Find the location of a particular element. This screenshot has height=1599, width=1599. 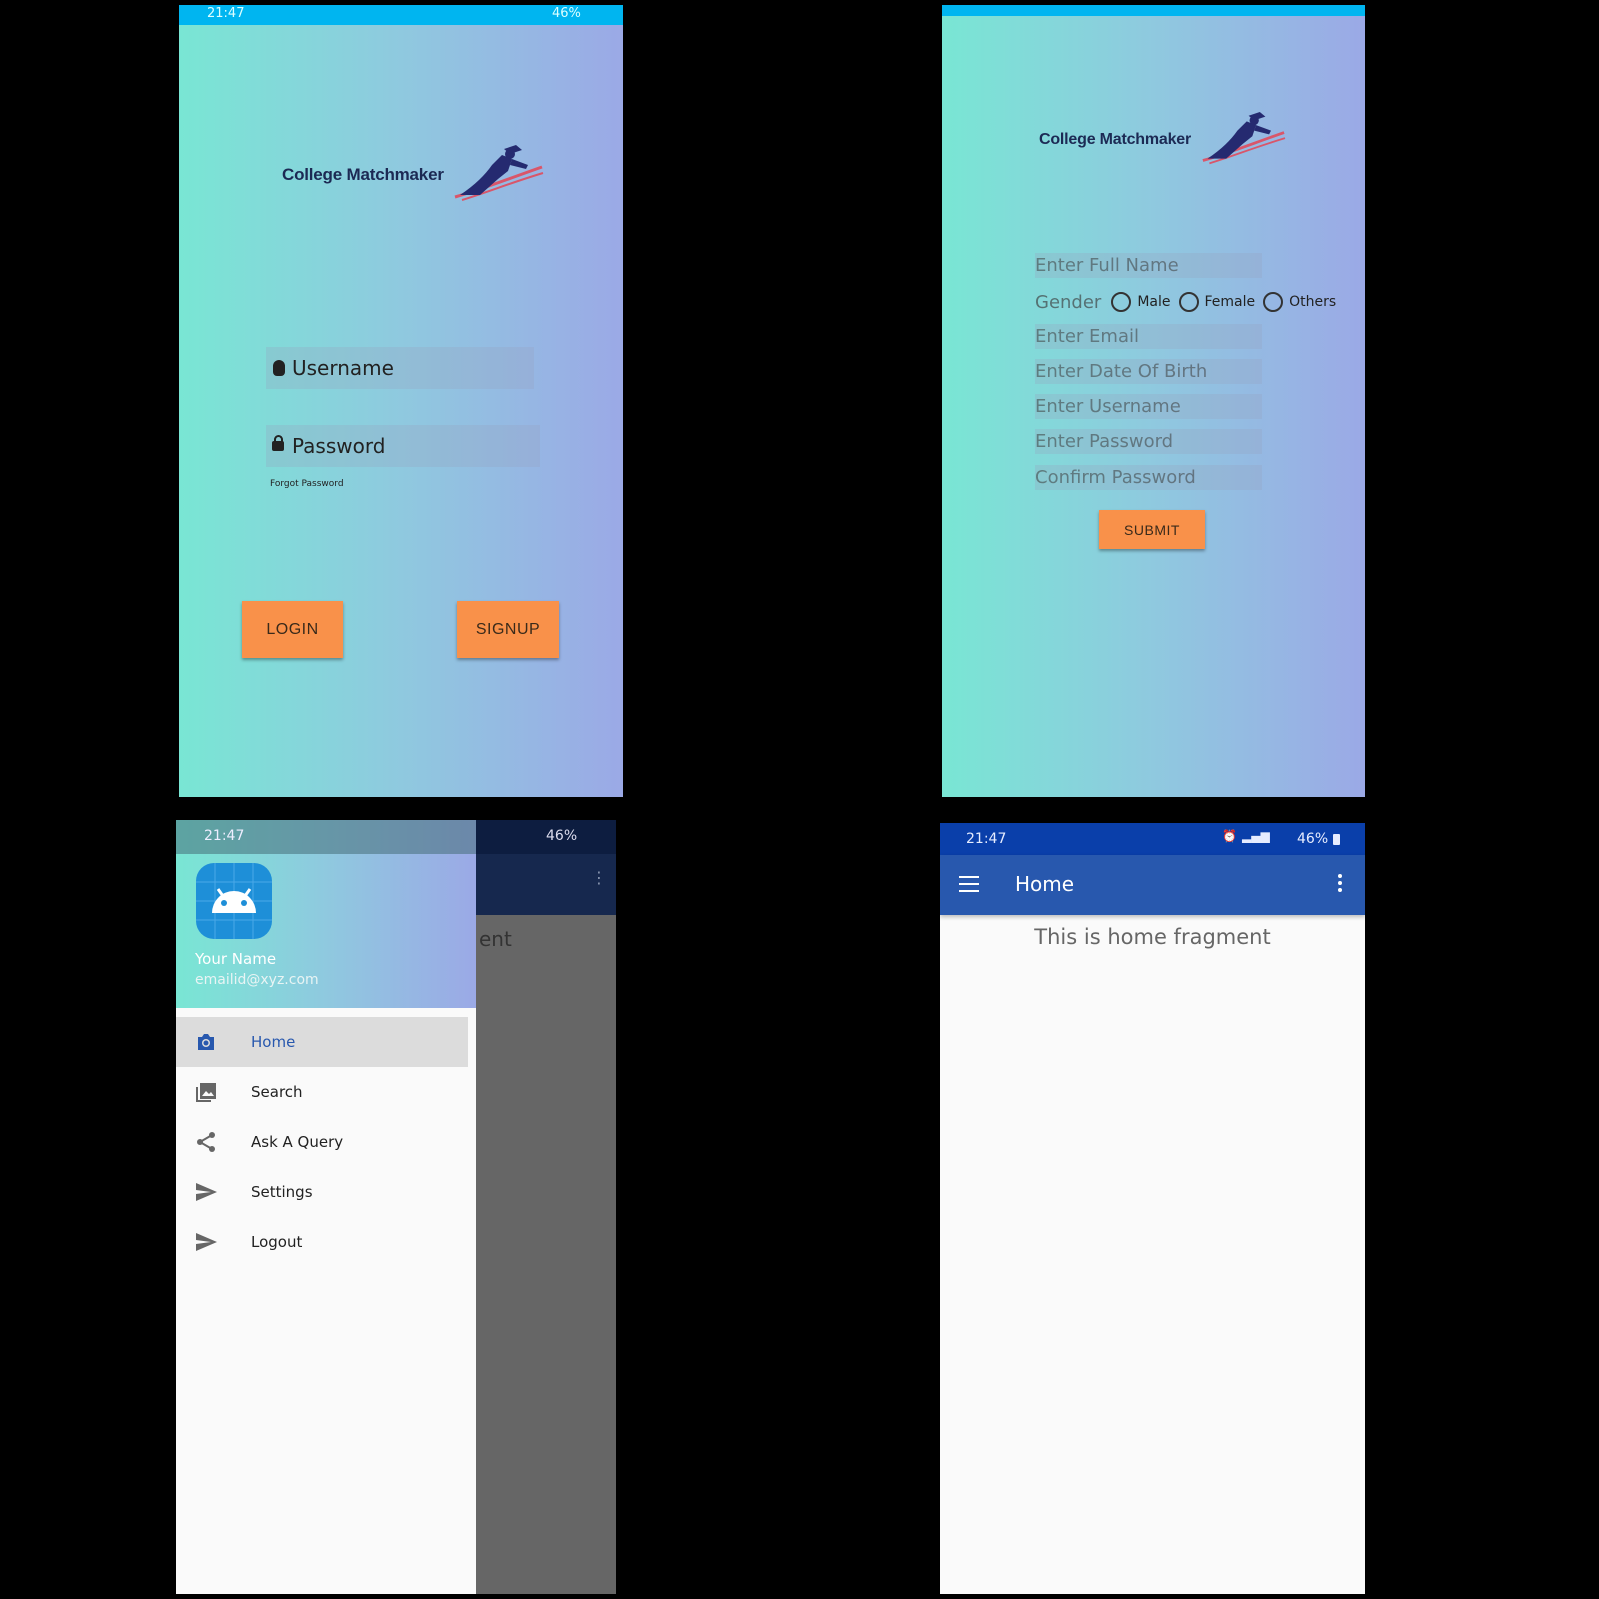

camera-icon is located at coordinates (206, 1042).